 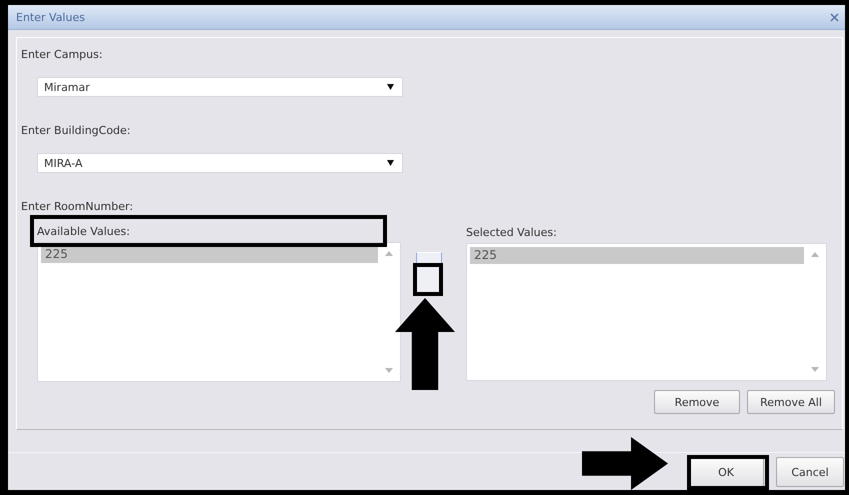 I want to click on field-label: Enter BuildingCode:, so click(x=76, y=131).